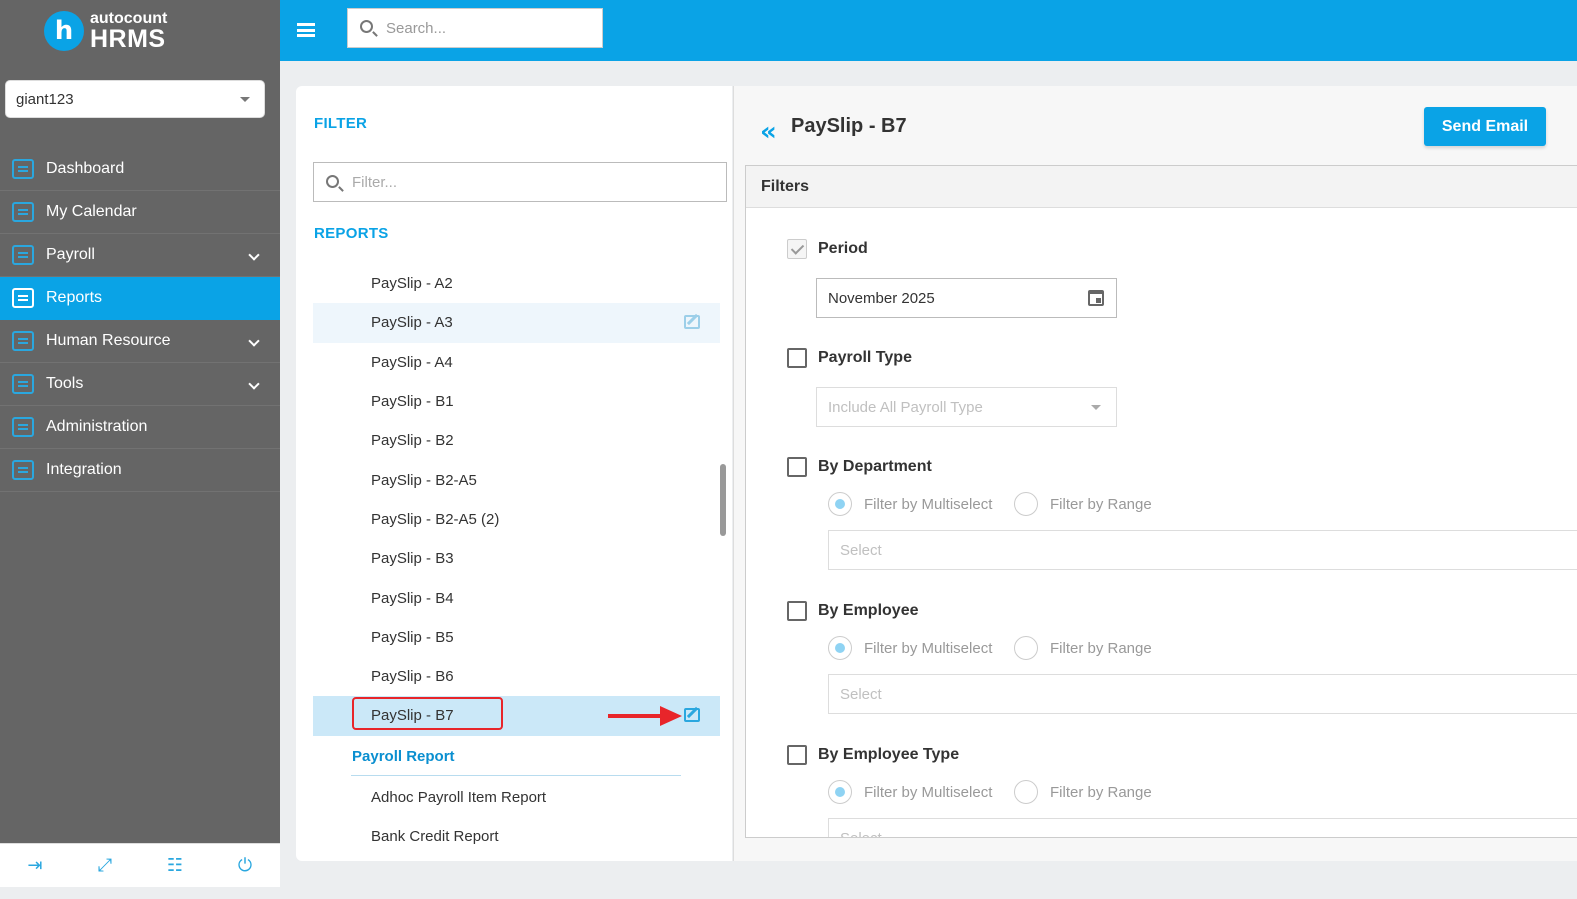  Describe the element at coordinates (868, 610) in the screenshot. I see `by-employee-label: By Employee` at that location.